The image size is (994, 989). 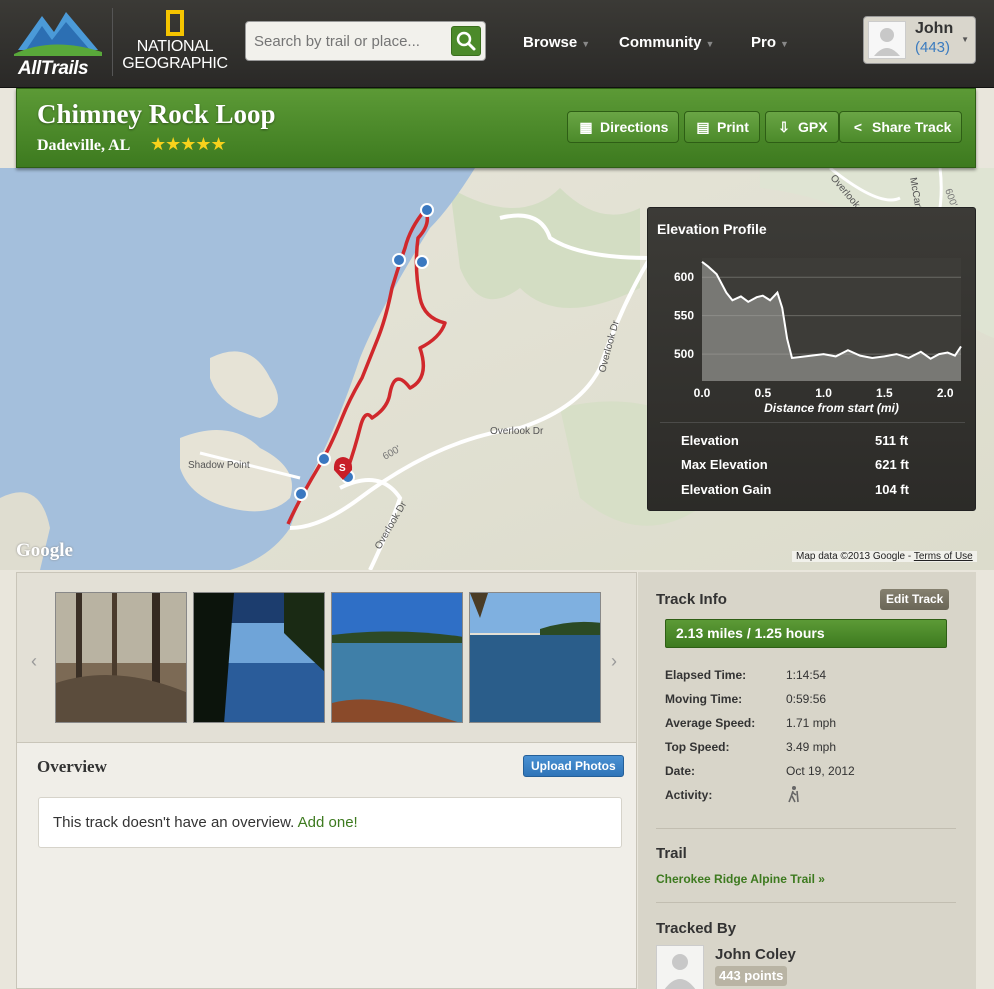 What do you see at coordinates (892, 489) in the screenshot?
I see `stat-value: 104 ft` at bounding box center [892, 489].